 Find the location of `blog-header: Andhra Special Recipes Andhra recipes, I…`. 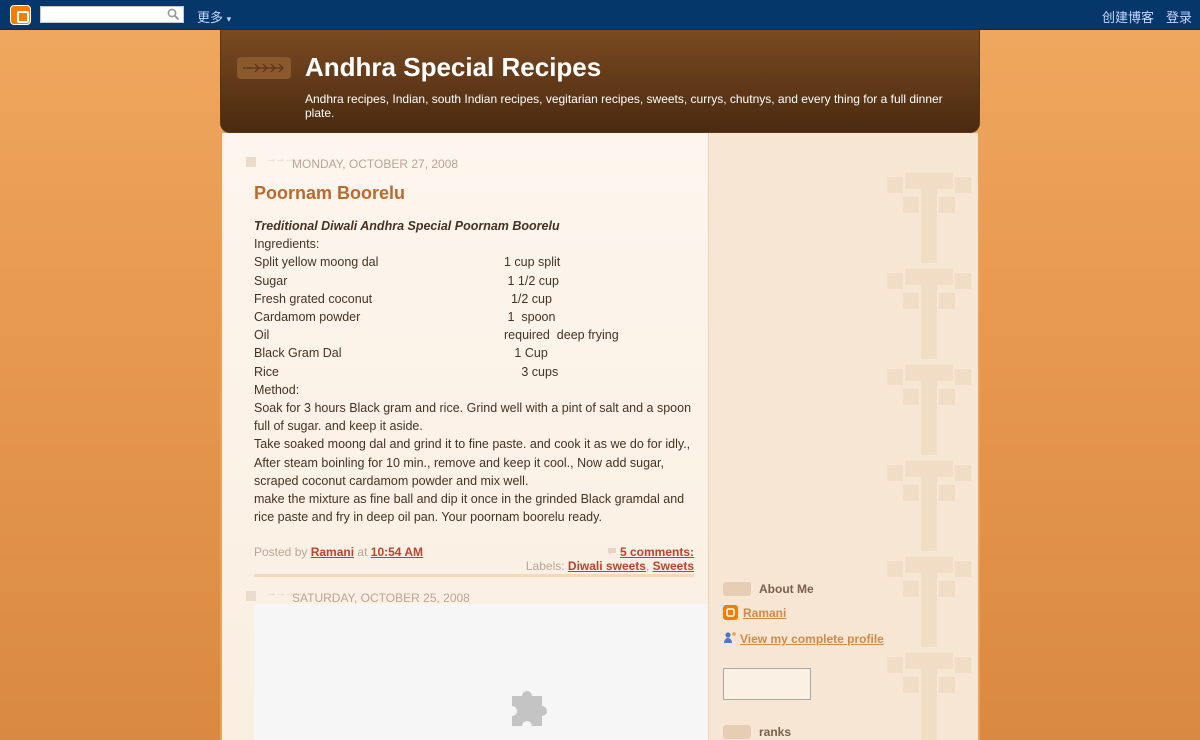

blog-header: Andhra Special Recipes Andhra recipes, I… is located at coordinates (600, 81).